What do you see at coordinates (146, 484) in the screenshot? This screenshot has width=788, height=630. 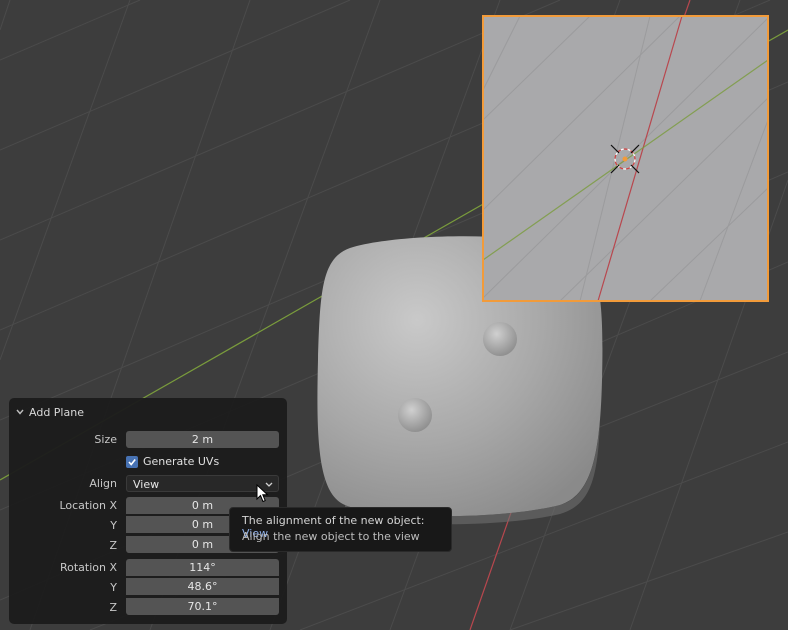 I see `align-value: View` at bounding box center [146, 484].